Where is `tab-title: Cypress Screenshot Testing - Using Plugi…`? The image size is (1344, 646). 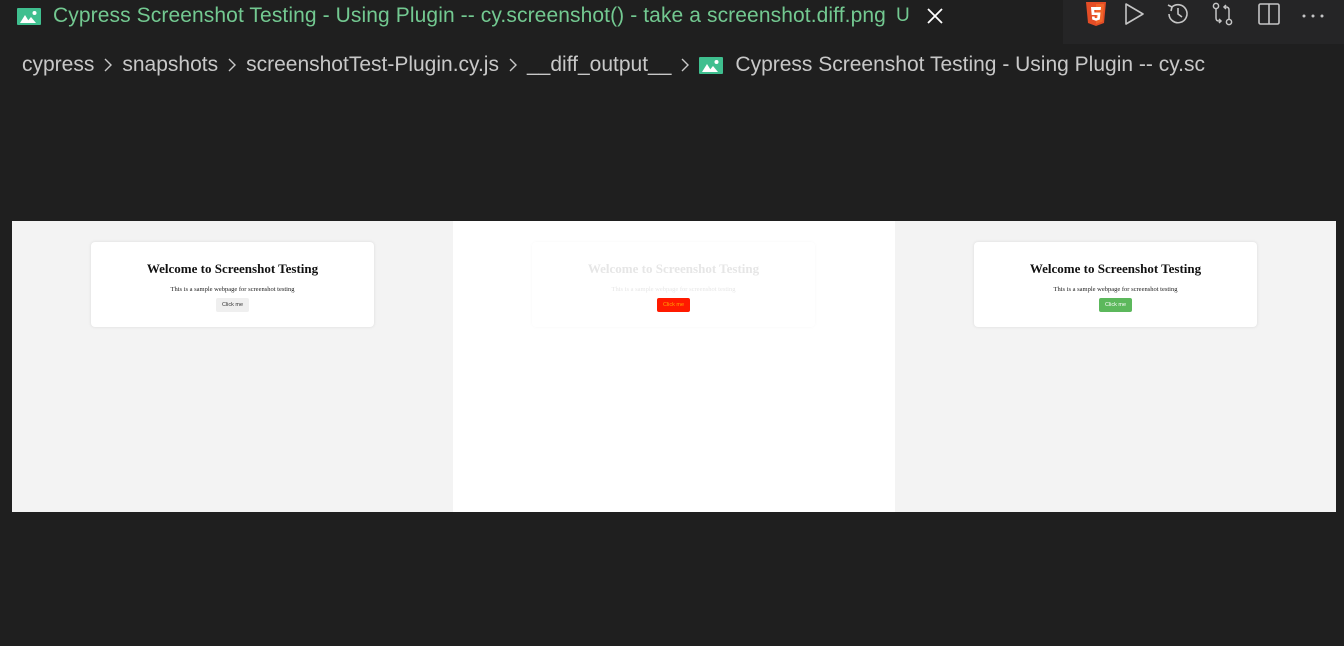 tab-title: Cypress Screenshot Testing - Using Plugi… is located at coordinates (469, 15).